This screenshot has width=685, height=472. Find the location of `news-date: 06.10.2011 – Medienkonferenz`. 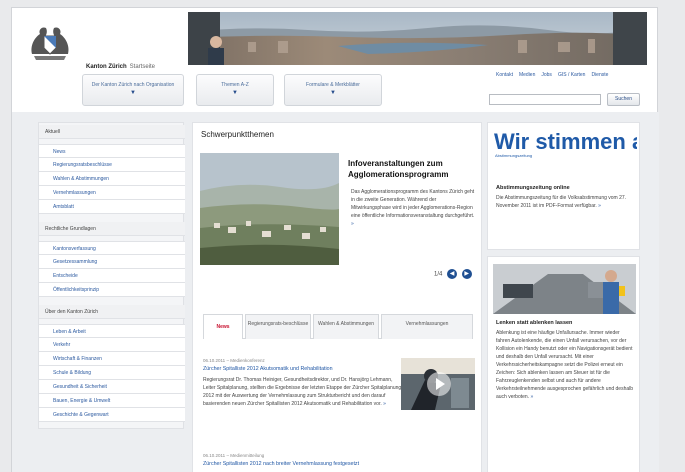

news-date: 06.10.2011 – Medienkonferenz is located at coordinates (234, 360).